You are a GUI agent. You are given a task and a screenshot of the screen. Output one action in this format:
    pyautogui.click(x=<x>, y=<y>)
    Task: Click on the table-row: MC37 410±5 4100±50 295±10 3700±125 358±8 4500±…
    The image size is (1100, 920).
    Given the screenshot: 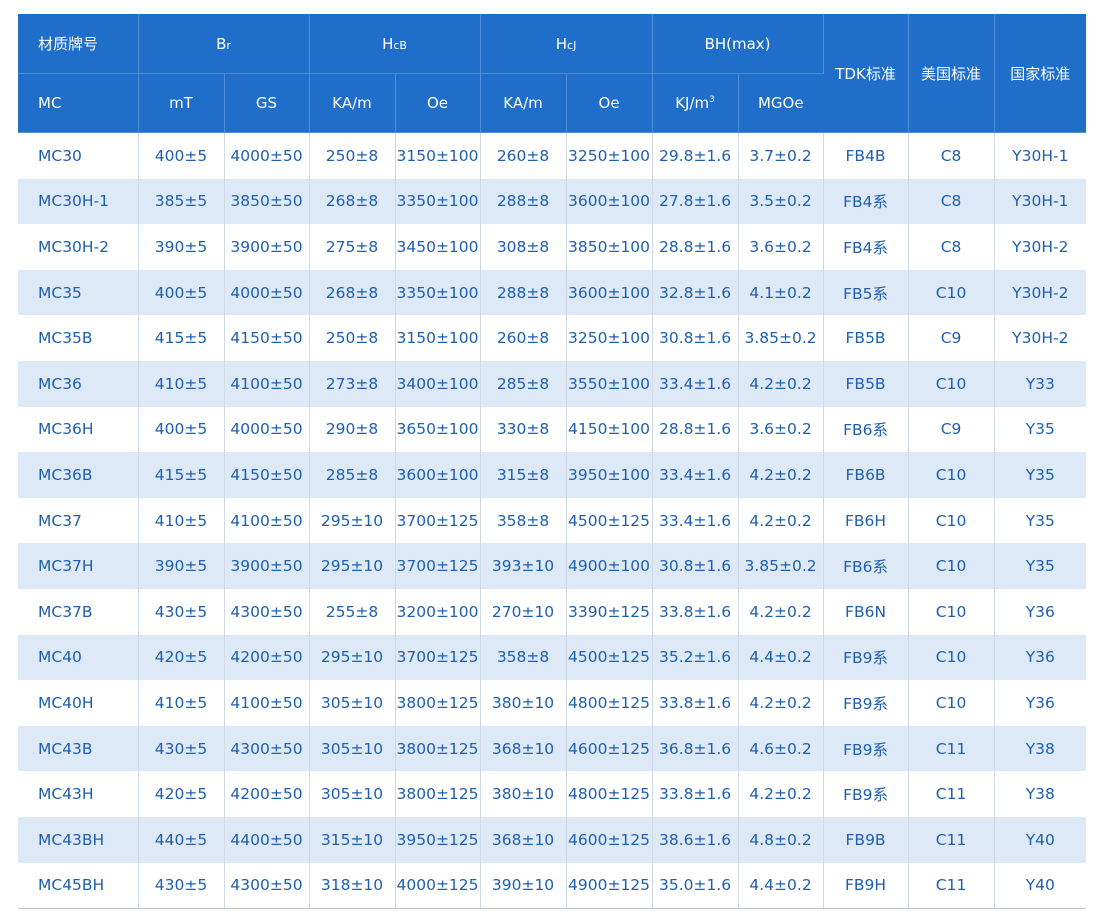 What is the action you would take?
    pyautogui.click(x=552, y=520)
    